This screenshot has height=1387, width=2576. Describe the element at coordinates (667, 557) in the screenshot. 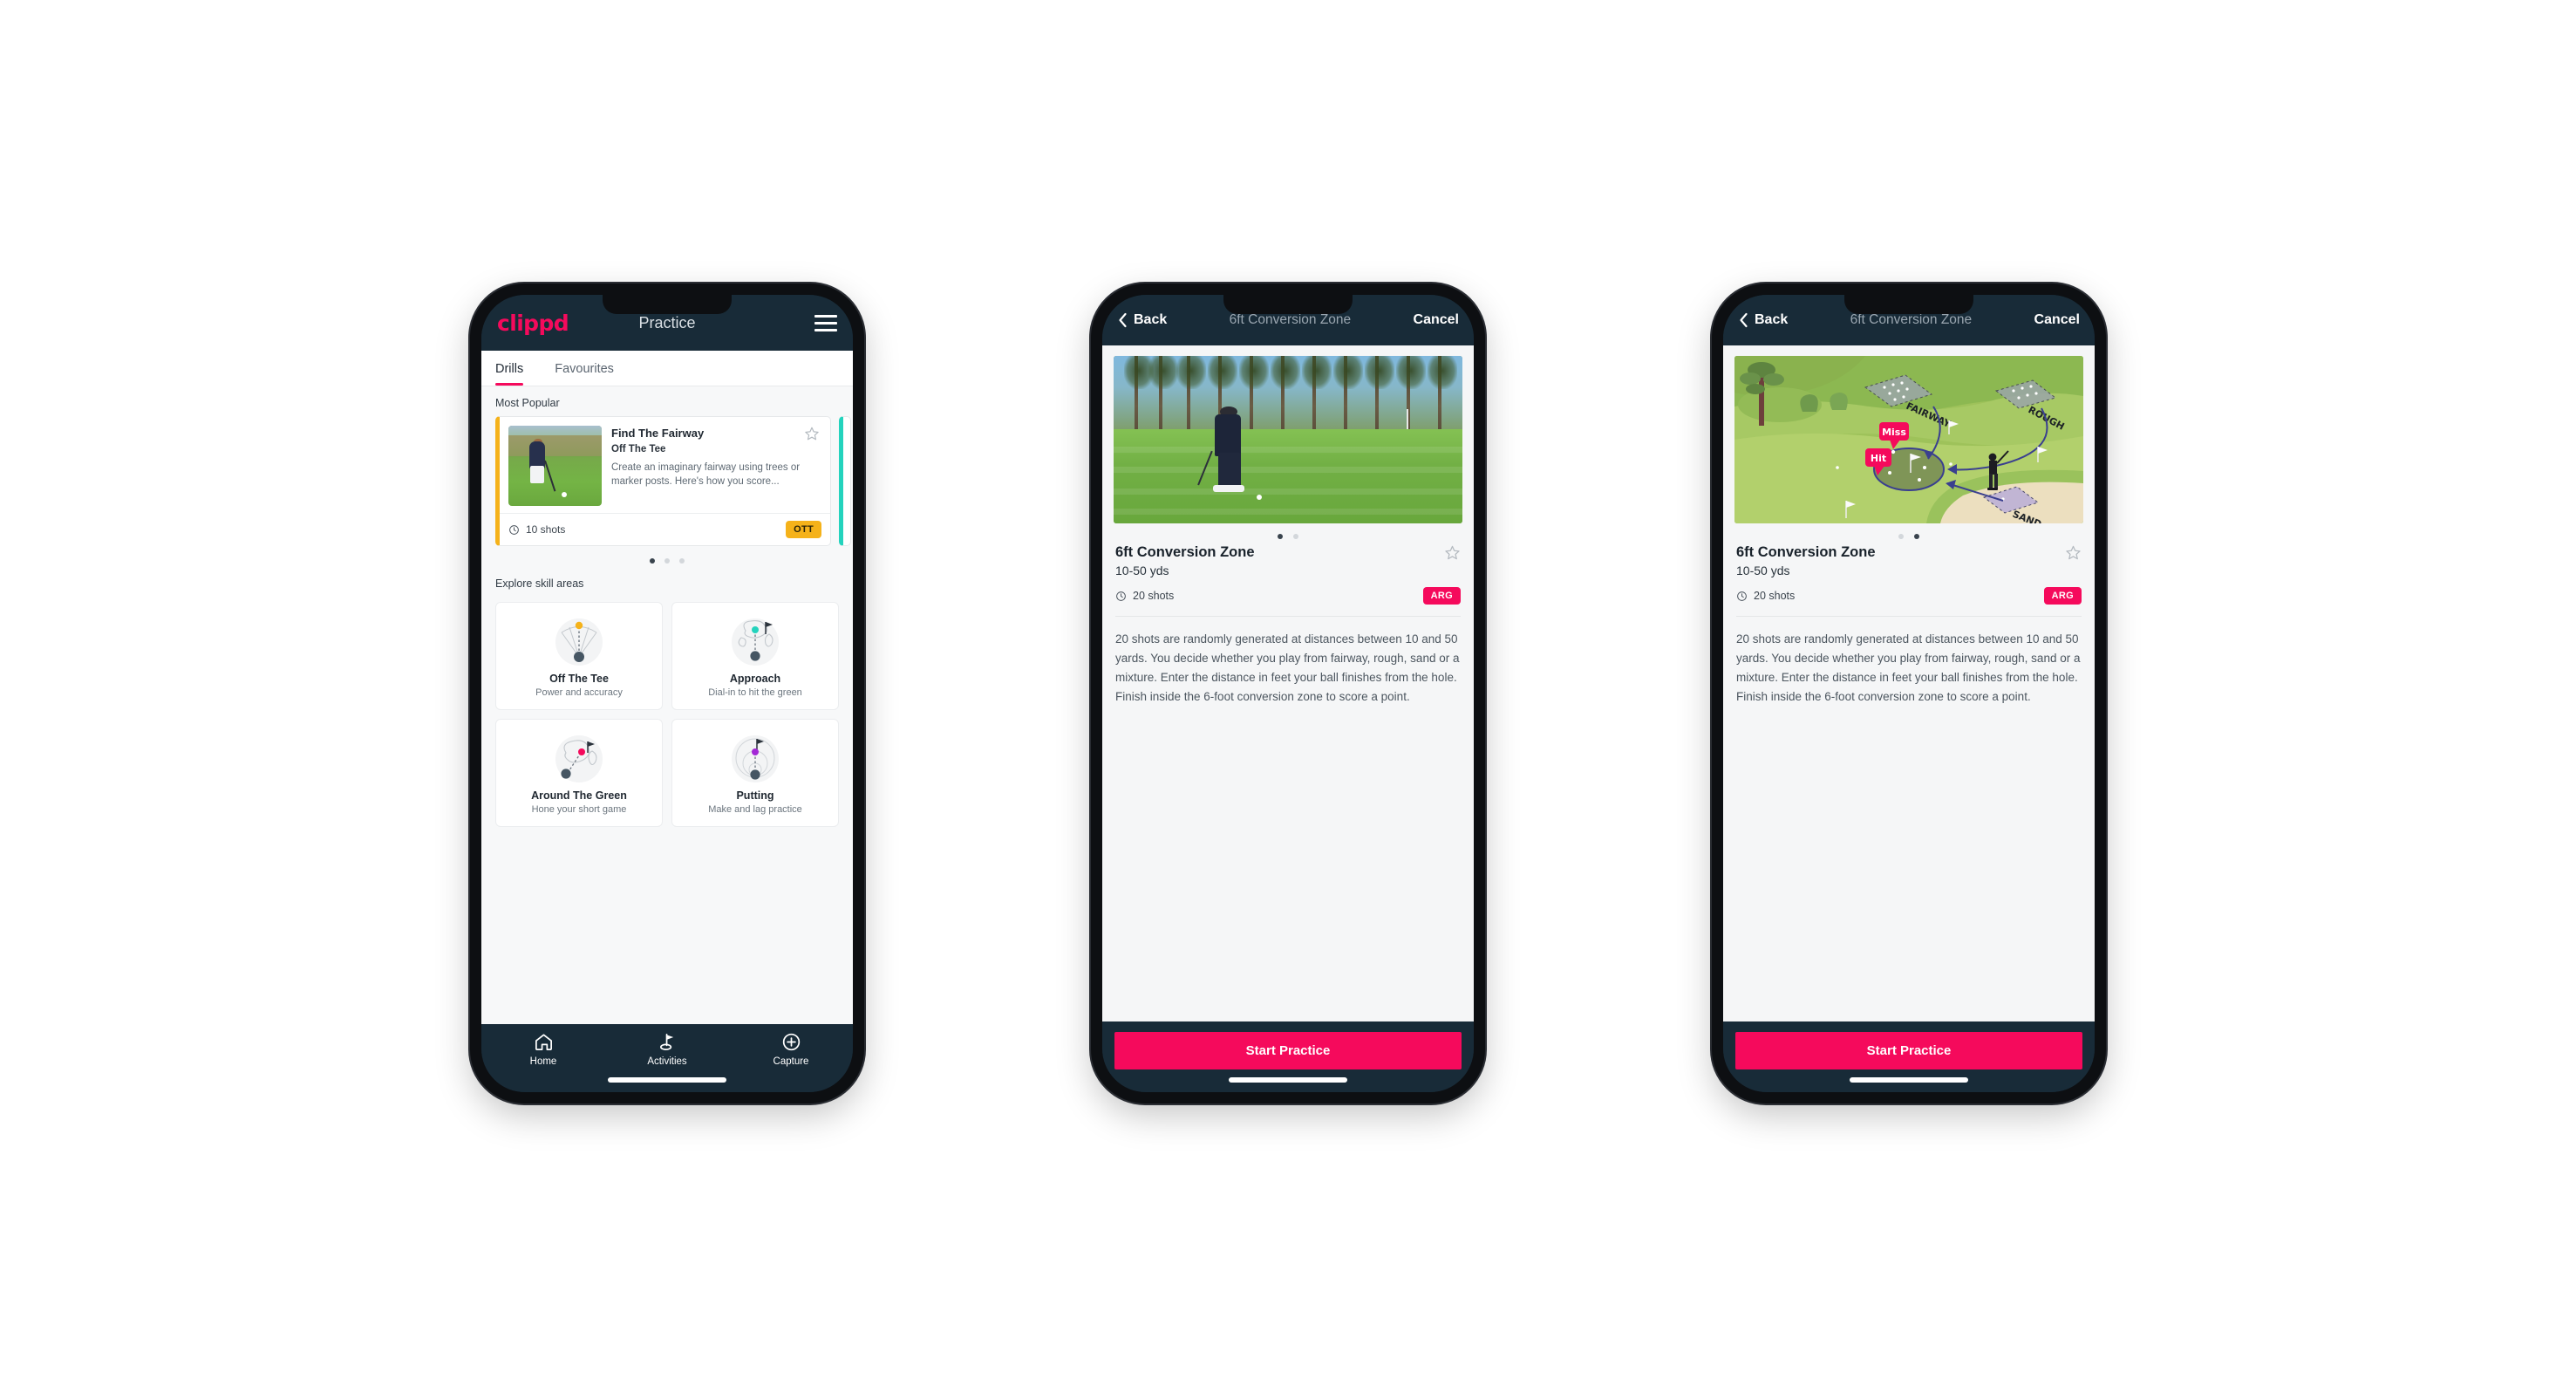

I see `carousel-dots` at that location.